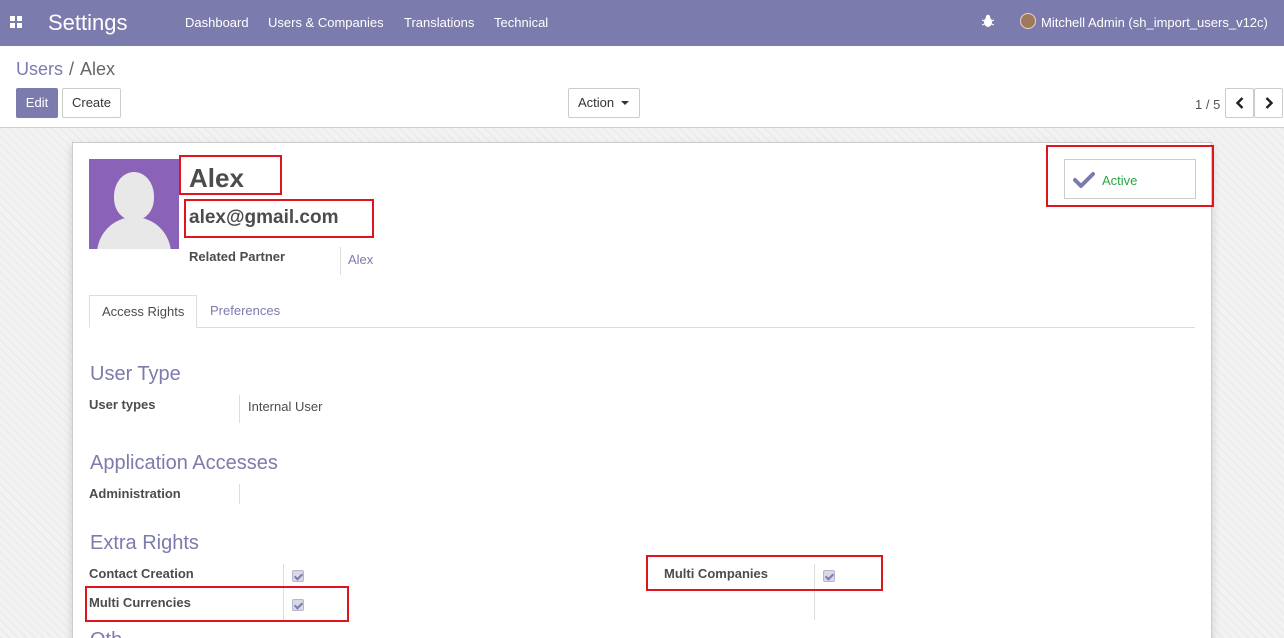 The image size is (1284, 638). What do you see at coordinates (143, 311) in the screenshot?
I see `tab-access-rights: Access Rights` at bounding box center [143, 311].